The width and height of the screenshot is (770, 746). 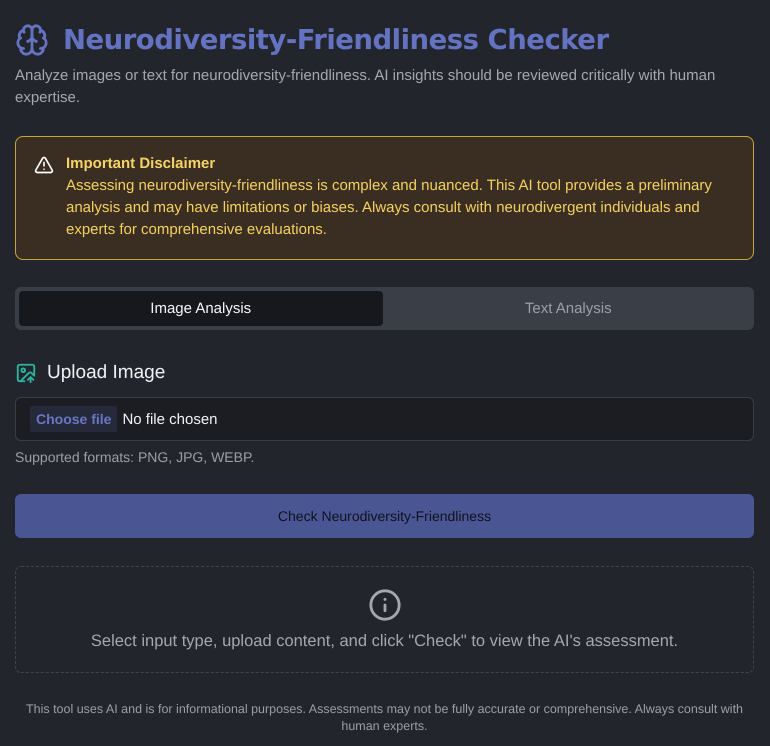 I want to click on disclaimer-title: Important Disclaimer, so click(x=141, y=164).